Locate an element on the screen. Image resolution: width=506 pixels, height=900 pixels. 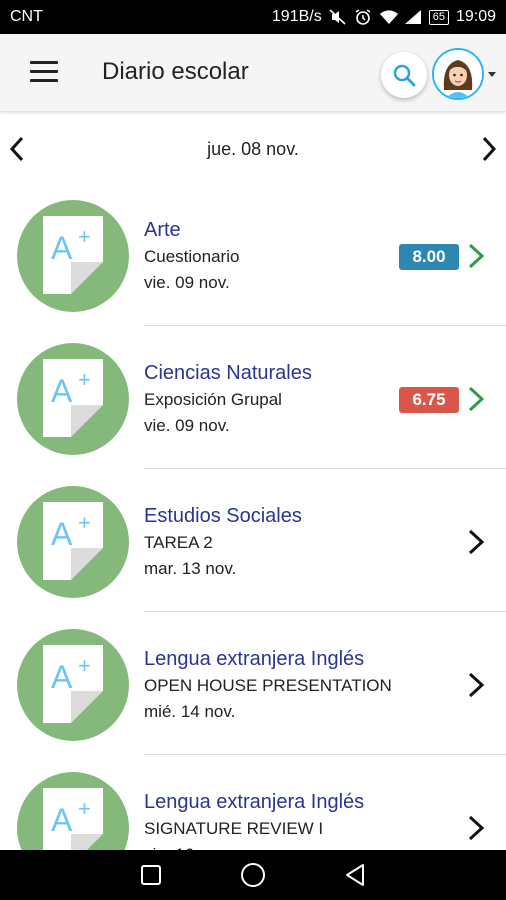
subject-name: Ciencias Naturales is located at coordinates (228, 373).